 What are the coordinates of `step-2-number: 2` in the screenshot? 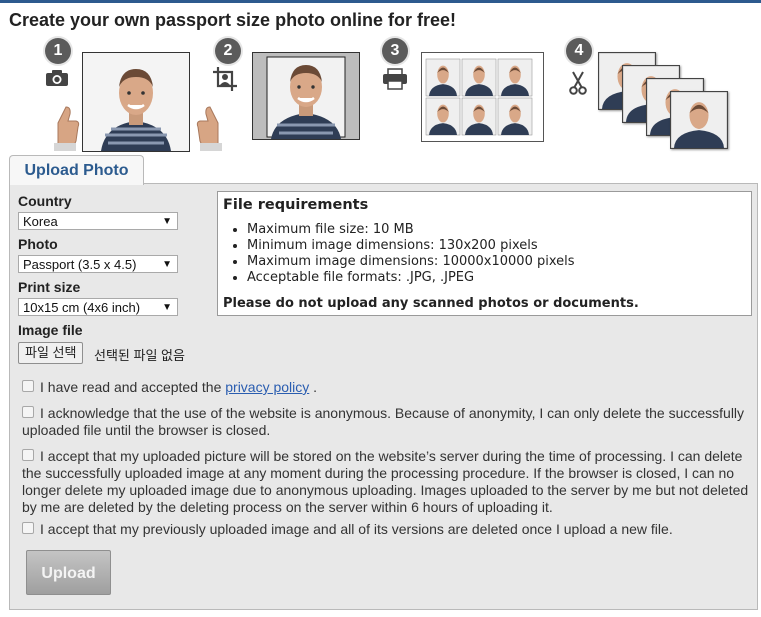 It's located at (228, 51).